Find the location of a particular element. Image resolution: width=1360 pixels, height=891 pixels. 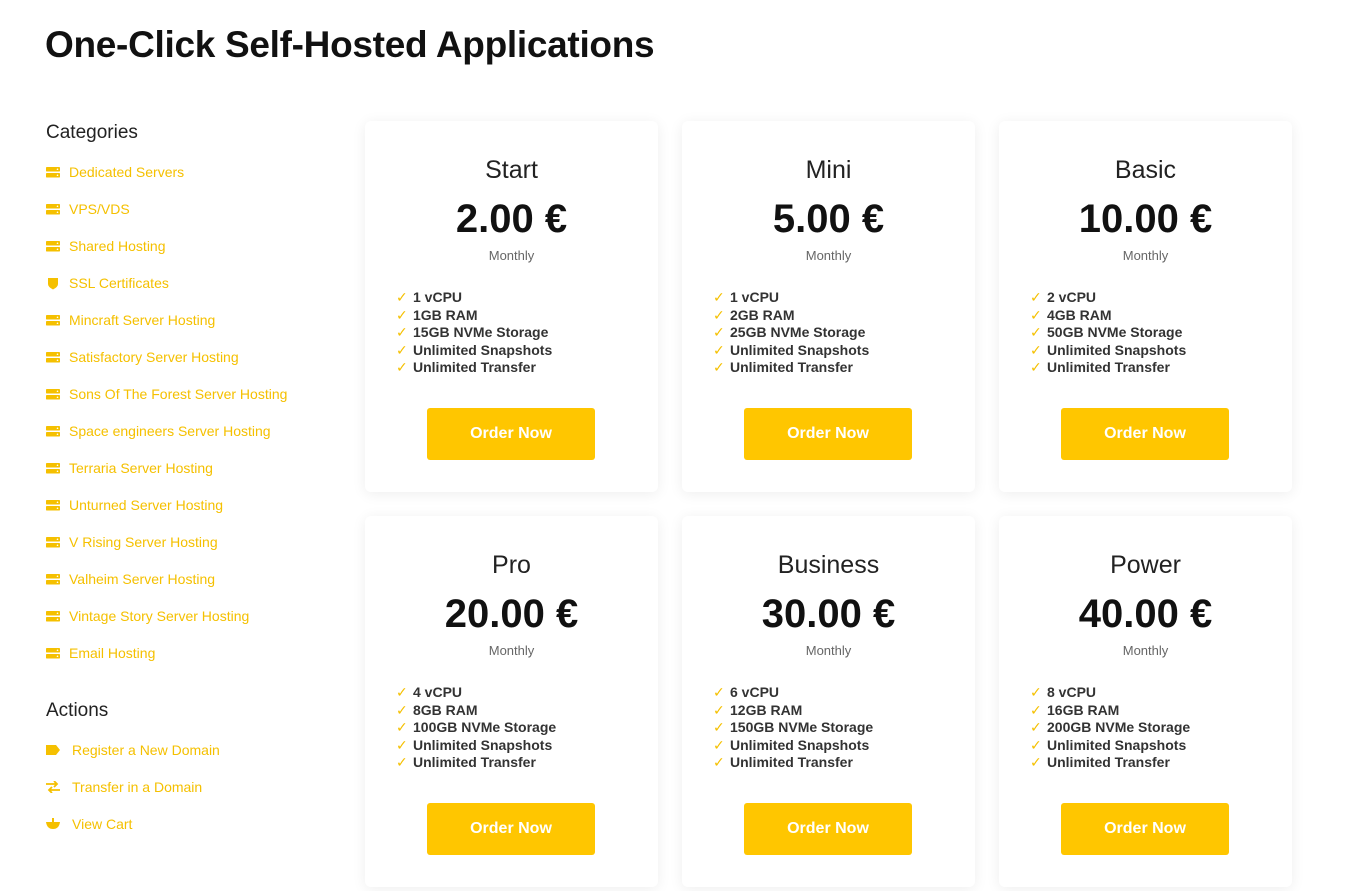

action-link-transfer-in-a-domain: Transfer in a Domain is located at coordinates (196, 797).